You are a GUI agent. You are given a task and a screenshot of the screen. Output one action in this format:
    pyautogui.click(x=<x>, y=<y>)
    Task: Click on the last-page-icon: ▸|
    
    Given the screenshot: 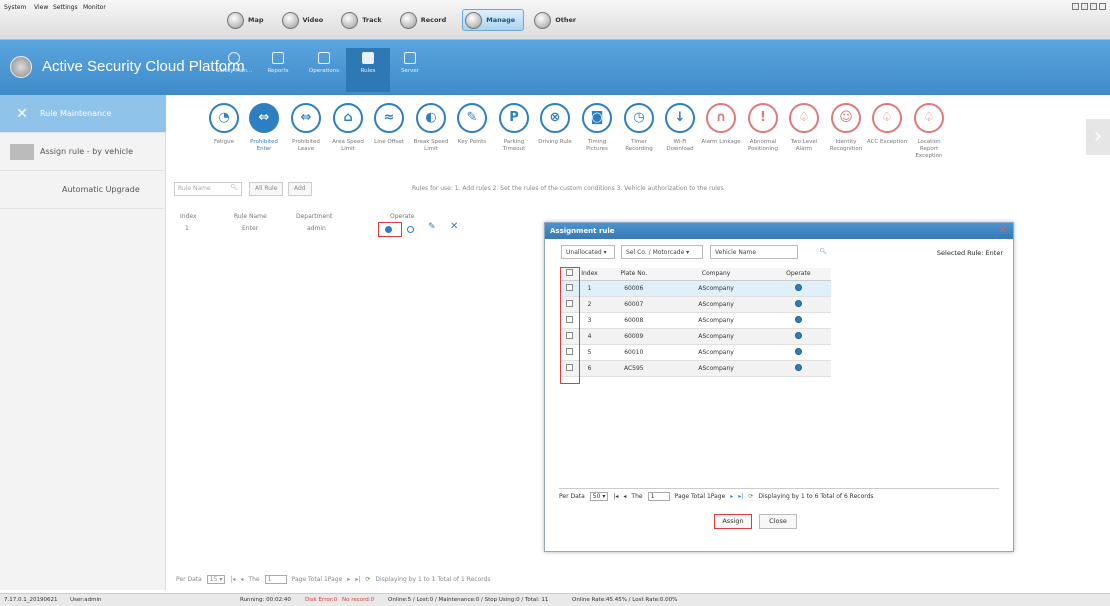 What is the action you would take?
    pyautogui.click(x=357, y=579)
    